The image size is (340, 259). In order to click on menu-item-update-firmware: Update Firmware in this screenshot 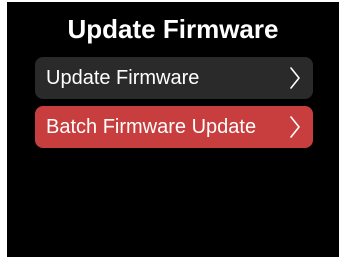, I will do `click(174, 78)`.